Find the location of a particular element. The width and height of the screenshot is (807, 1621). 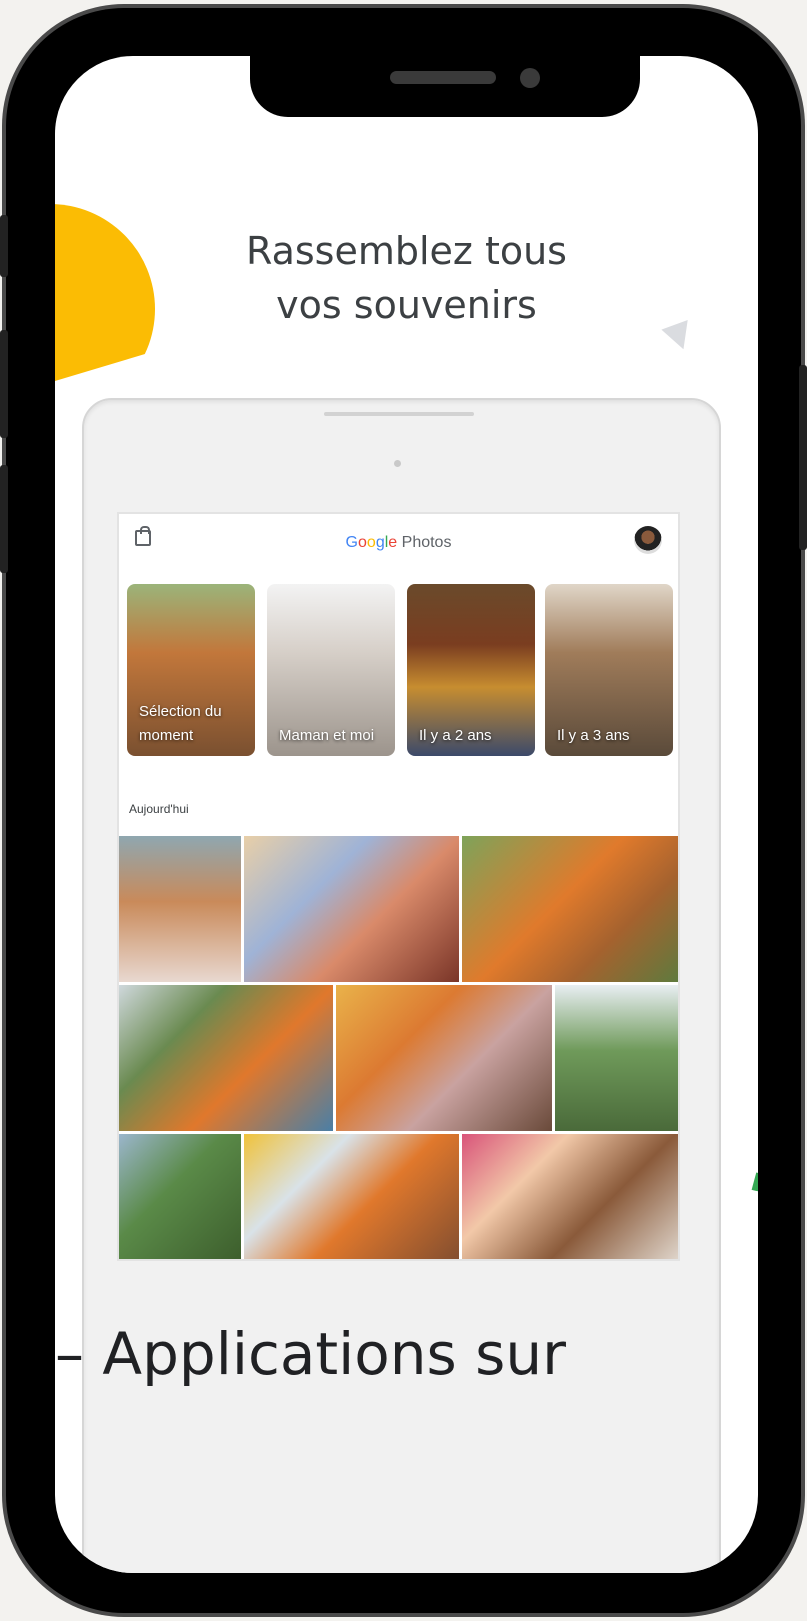

memory-label: Il y a 2 ans is located at coordinates (455, 735).